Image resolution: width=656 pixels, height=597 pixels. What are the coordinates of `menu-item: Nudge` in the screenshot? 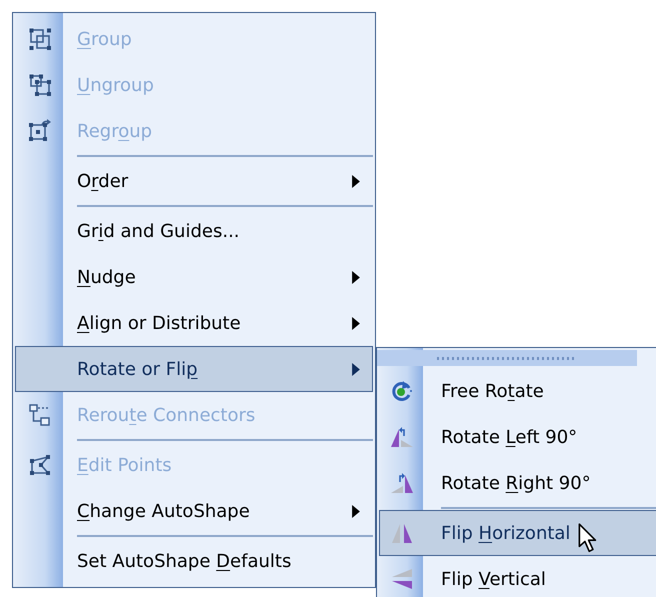 It's located at (194, 277).